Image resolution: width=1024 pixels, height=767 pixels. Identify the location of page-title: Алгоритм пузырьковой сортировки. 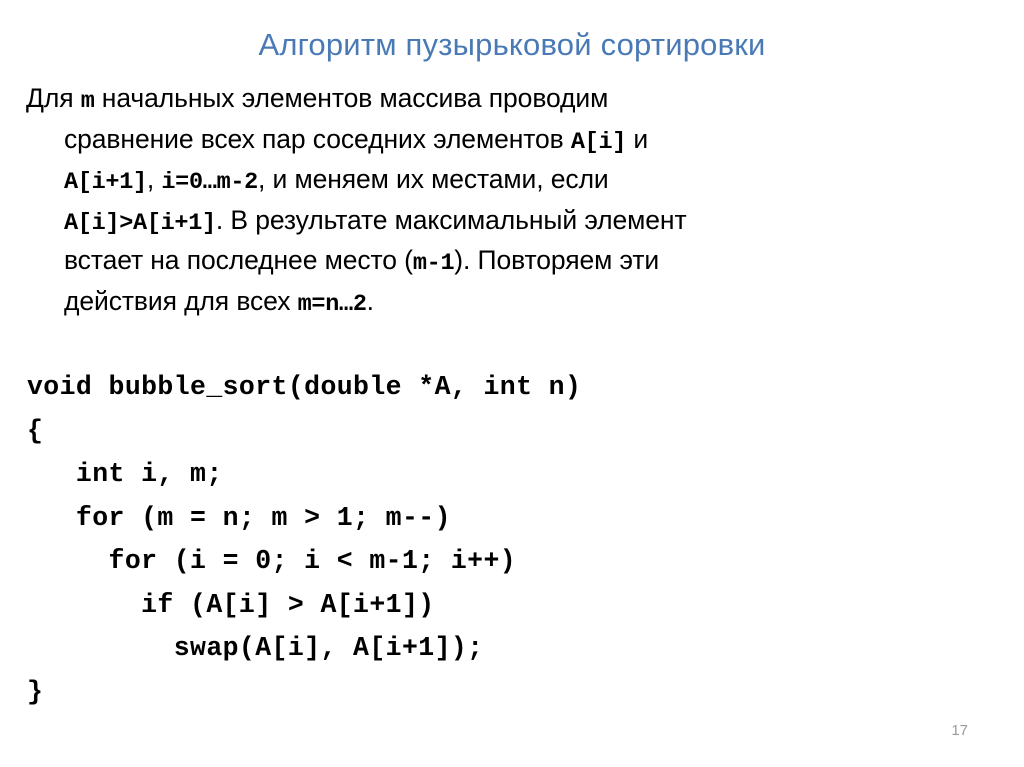
(512, 44).